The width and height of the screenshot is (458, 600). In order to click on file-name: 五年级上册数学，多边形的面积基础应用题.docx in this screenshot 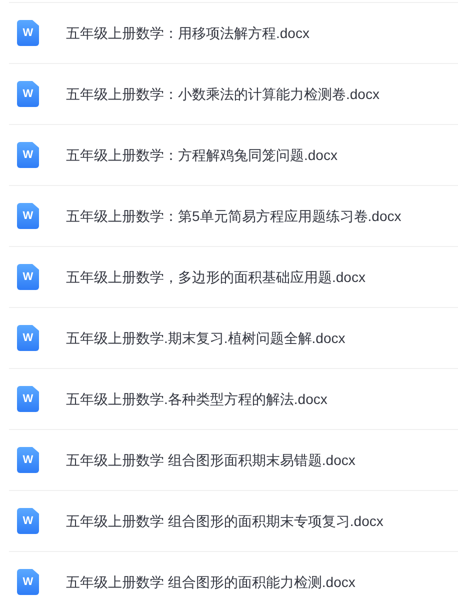, I will do `click(216, 277)`.